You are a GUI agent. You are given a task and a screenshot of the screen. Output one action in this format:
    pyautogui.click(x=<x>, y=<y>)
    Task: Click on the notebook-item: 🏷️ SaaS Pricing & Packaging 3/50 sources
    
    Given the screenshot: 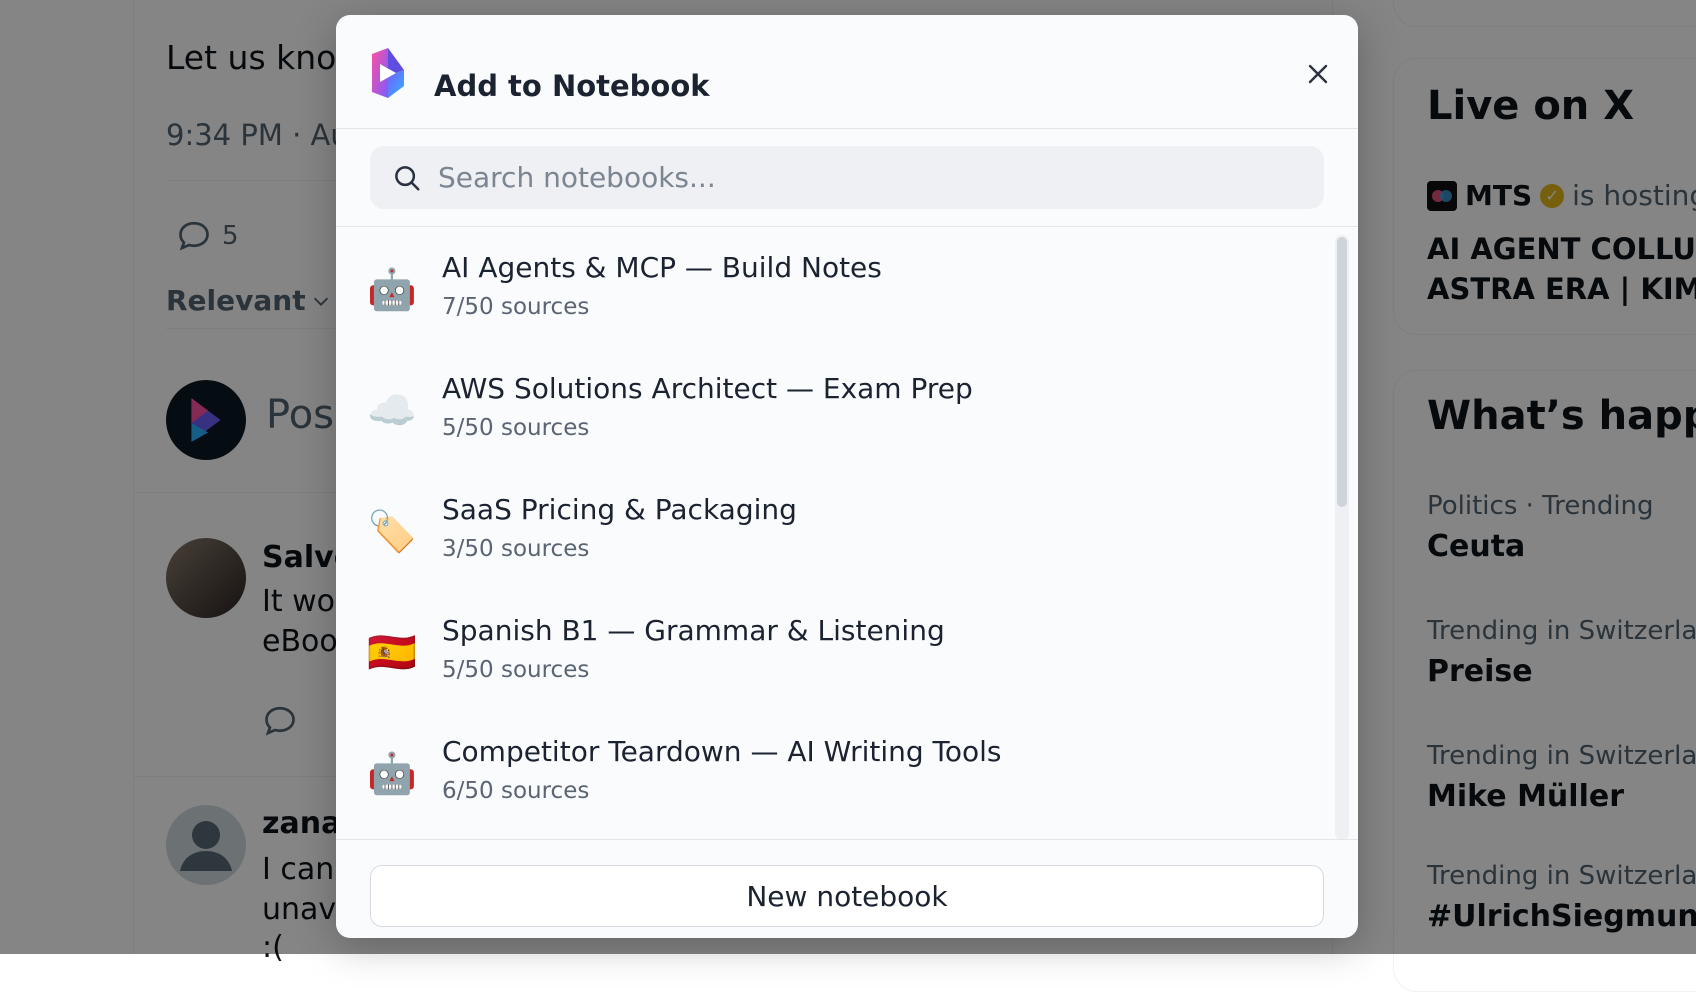 What is the action you would take?
    pyautogui.click(x=836, y=529)
    